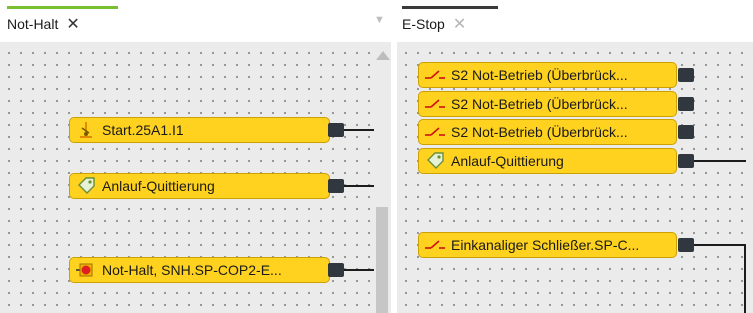 Image resolution: width=753 pixels, height=313 pixels. What do you see at coordinates (33, 24) in the screenshot?
I see `tab-label: Not-Halt` at bounding box center [33, 24].